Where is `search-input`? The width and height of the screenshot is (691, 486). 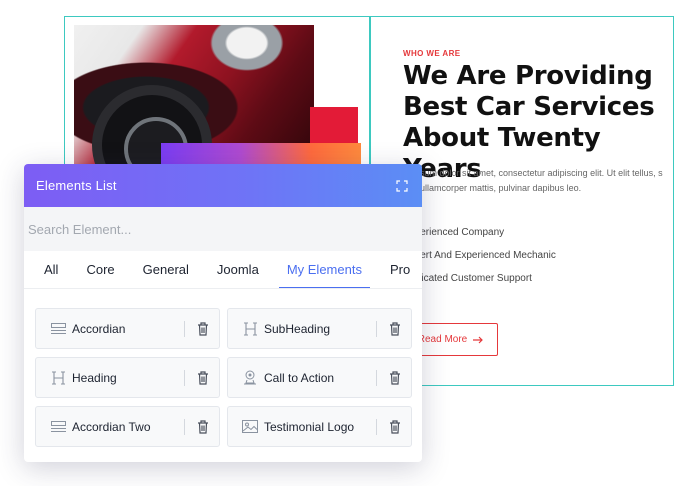
search-input is located at coordinates (223, 229).